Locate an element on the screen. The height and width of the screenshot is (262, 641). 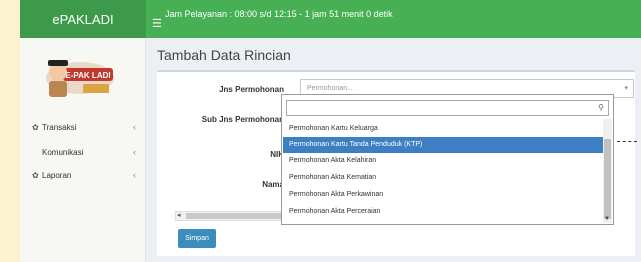
dropdown-option: Permohonan Akta Kelahiran is located at coordinates (443, 161).